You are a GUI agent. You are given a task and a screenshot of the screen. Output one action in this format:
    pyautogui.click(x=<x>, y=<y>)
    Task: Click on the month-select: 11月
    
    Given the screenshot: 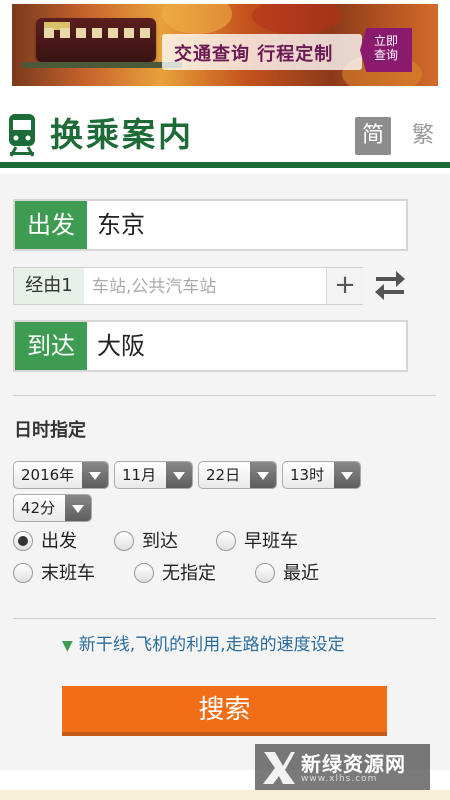 What is the action you would take?
    pyautogui.click(x=153, y=475)
    